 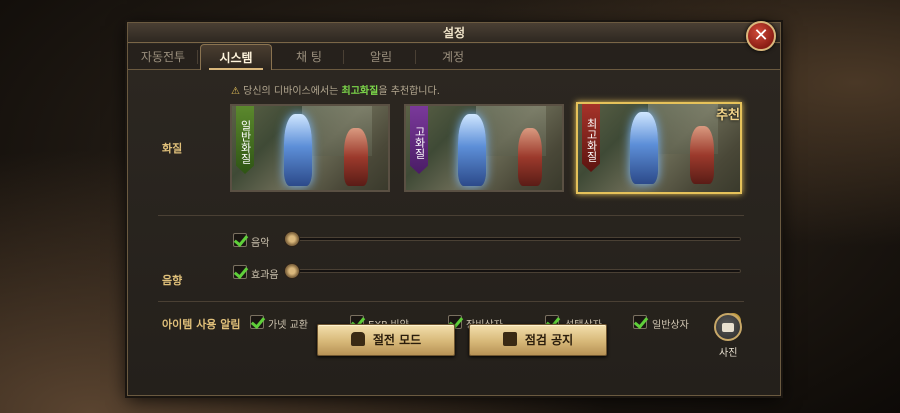 I want to click on sound-label: 음향, so click(x=172, y=280).